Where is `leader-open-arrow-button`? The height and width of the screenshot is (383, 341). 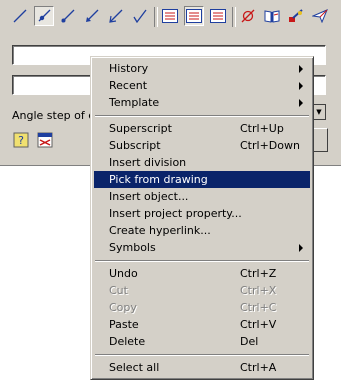 leader-open-arrow-button is located at coordinates (116, 16).